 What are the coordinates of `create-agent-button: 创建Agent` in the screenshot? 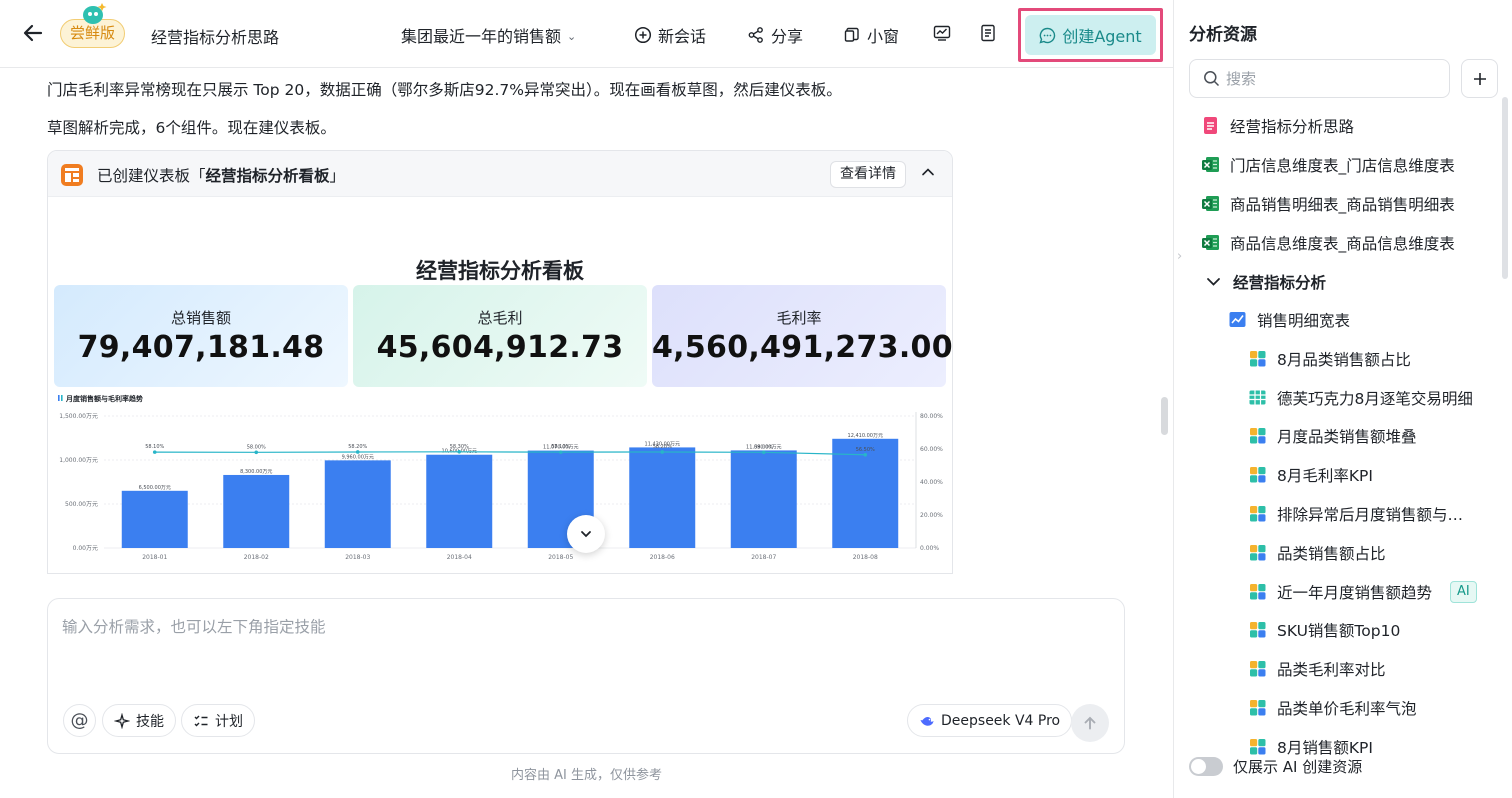 It's located at (1090, 35).